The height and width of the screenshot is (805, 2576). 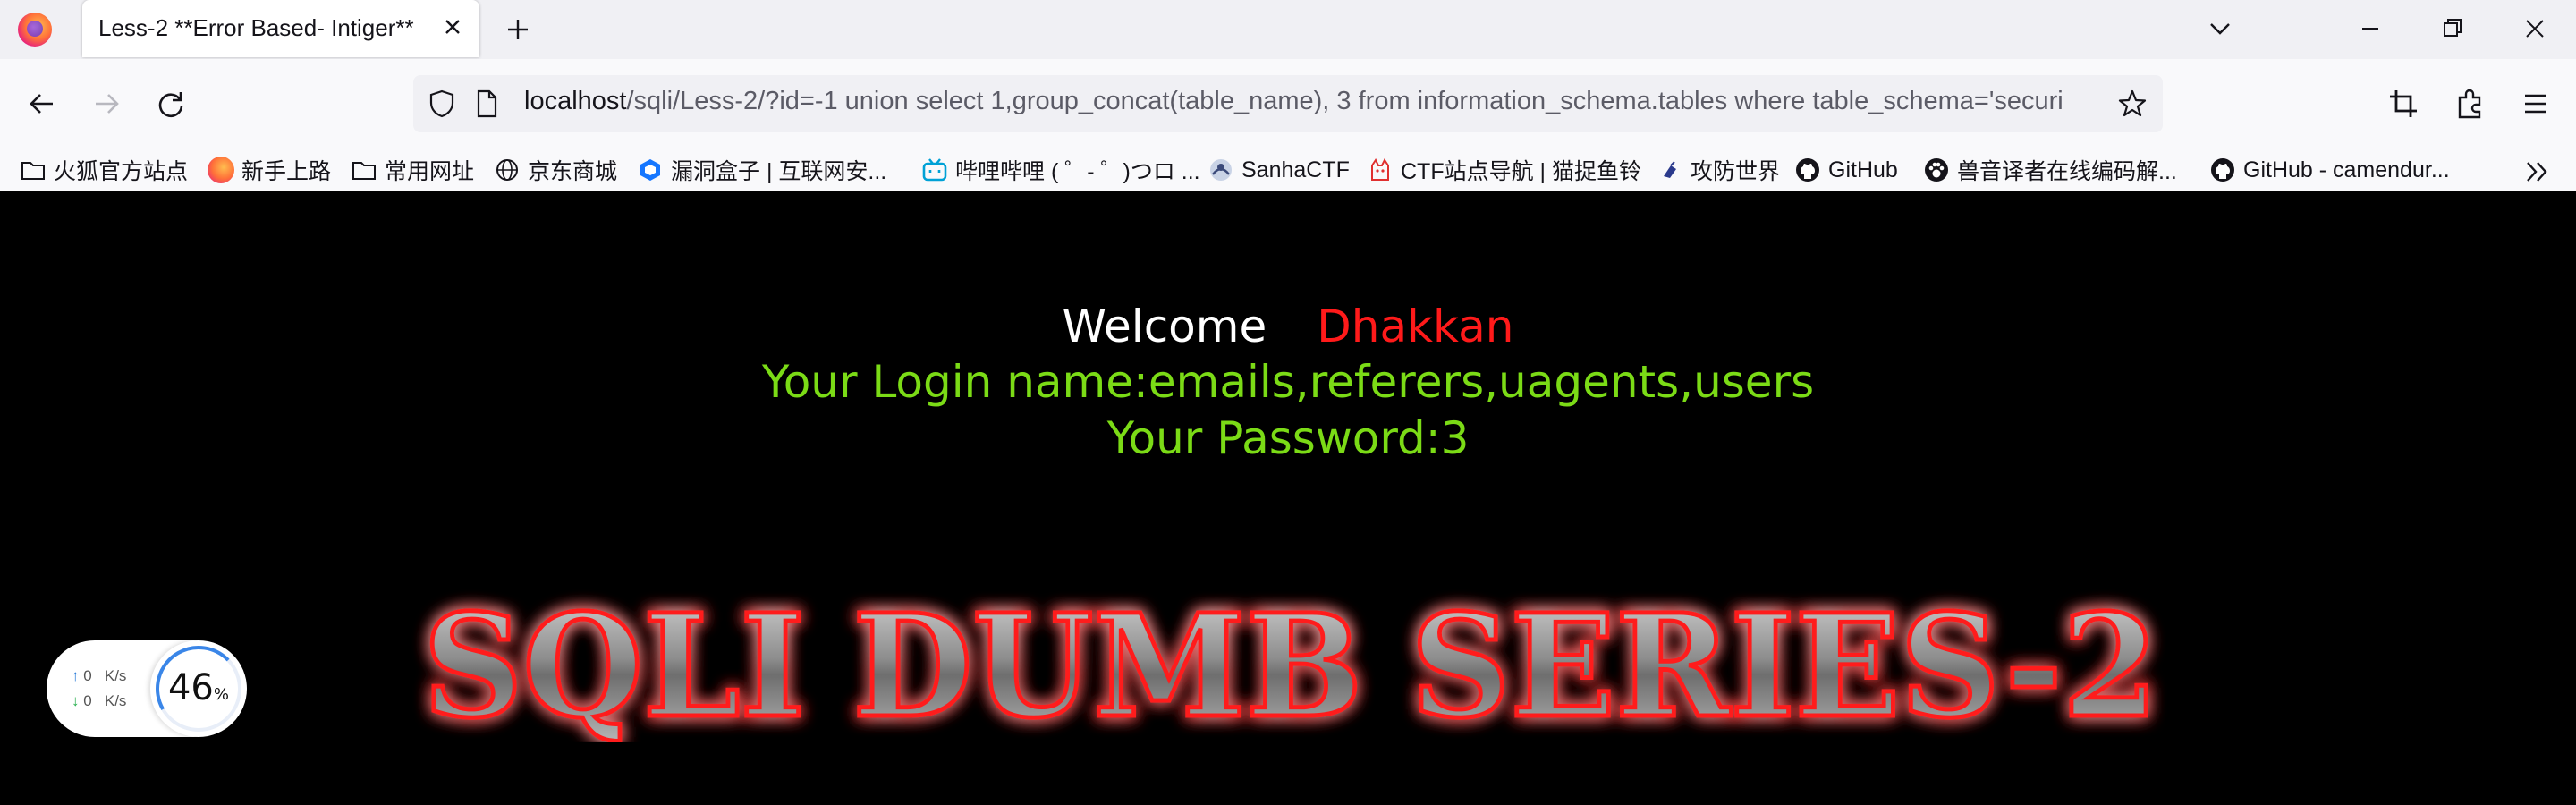 What do you see at coordinates (87, 700) in the screenshot?
I see `download-value: 0` at bounding box center [87, 700].